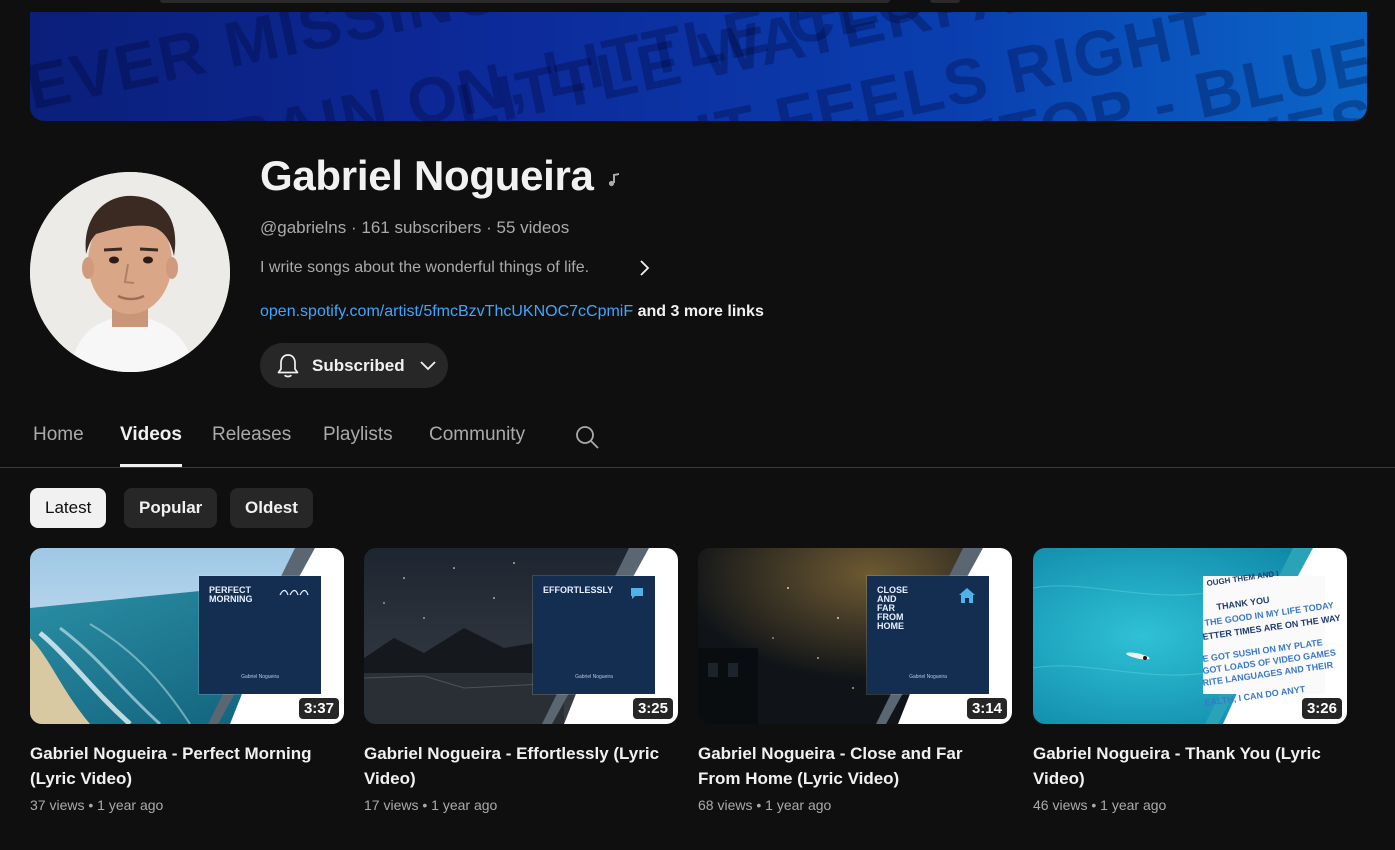 Image resolution: width=1395 pixels, height=850 pixels. What do you see at coordinates (68, 508) in the screenshot?
I see `chip-latest: Latest` at bounding box center [68, 508].